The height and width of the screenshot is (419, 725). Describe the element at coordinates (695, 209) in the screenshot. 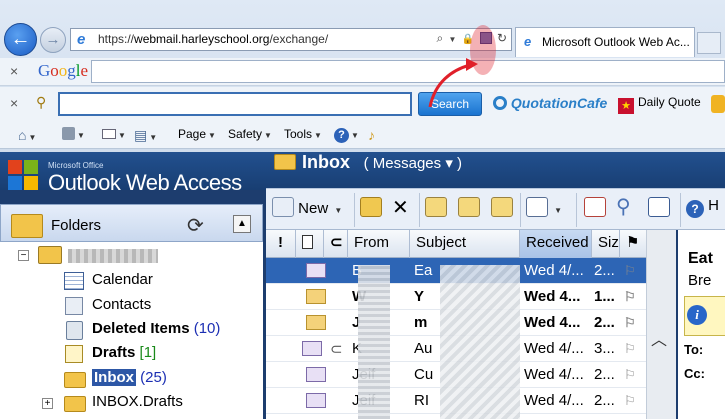

I see `help-icon: ?` at that location.